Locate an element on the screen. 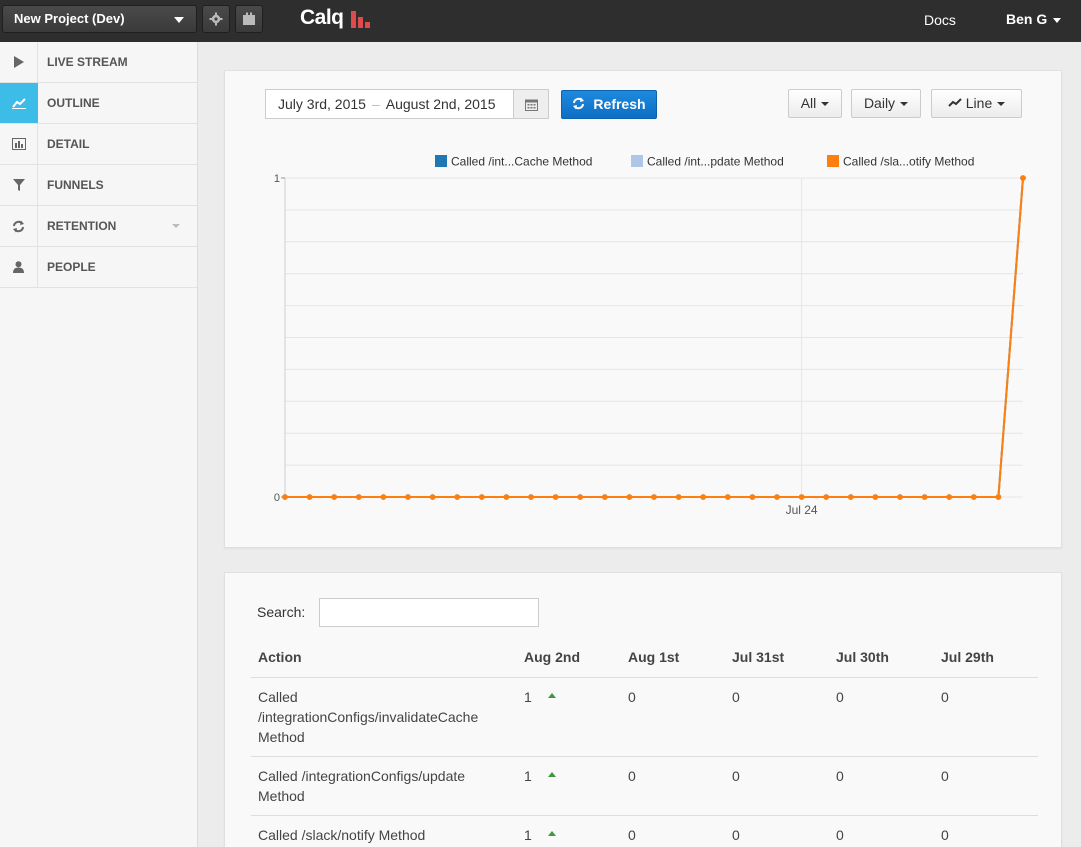  sidebar-item-label: LIVE STREAM is located at coordinates (87, 62).